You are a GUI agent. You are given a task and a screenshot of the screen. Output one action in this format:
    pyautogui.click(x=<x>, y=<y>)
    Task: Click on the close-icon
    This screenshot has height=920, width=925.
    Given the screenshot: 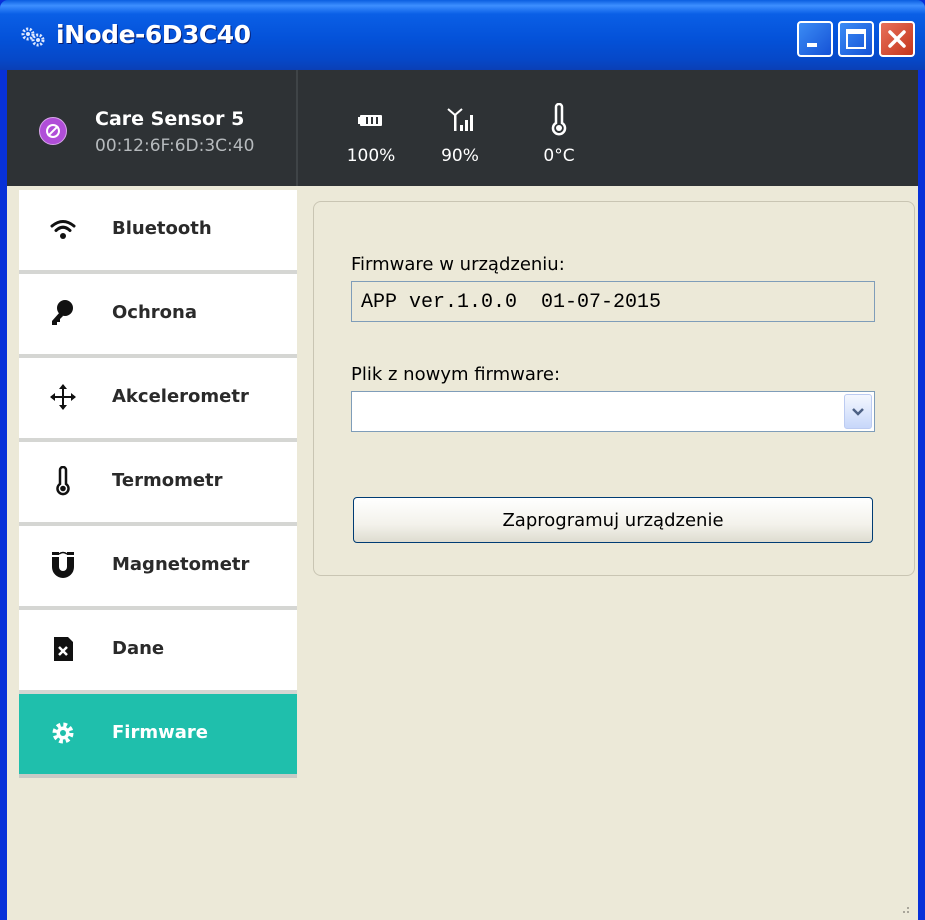 What is the action you would take?
    pyautogui.click(x=897, y=39)
    